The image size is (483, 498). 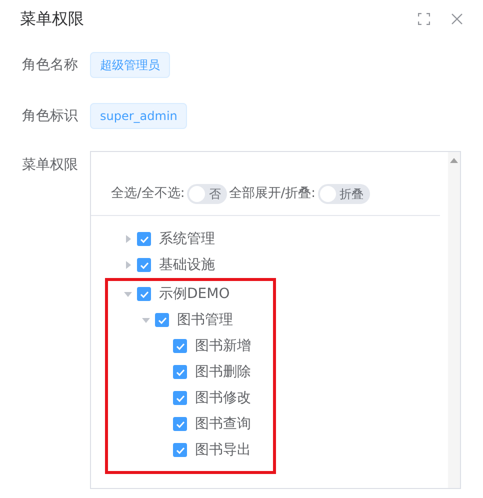 What do you see at coordinates (454, 160) in the screenshot?
I see `arrow-up-icon` at bounding box center [454, 160].